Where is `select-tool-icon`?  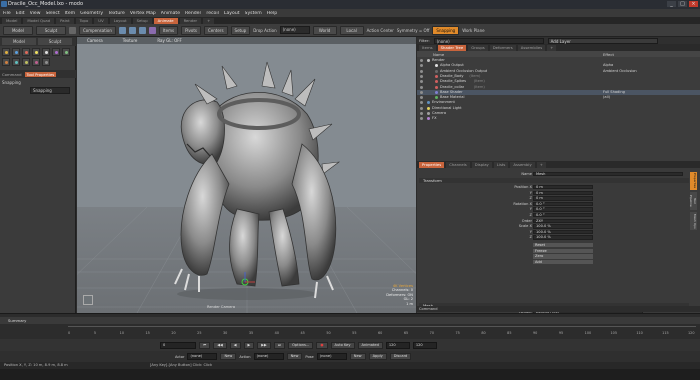 select-tool-icon is located at coordinates (66, 52).